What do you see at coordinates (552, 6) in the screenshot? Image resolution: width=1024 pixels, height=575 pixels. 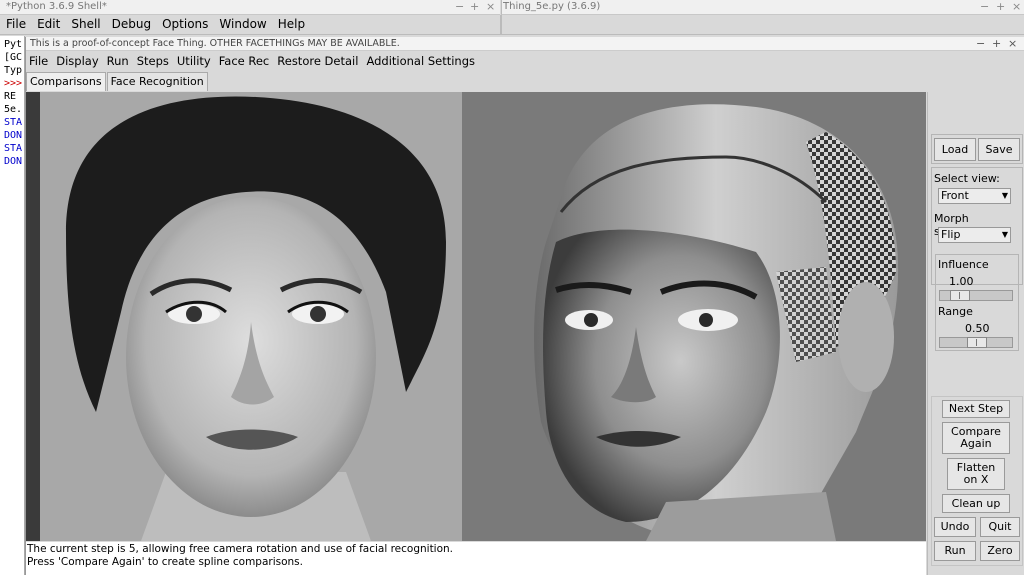 I see `editor-title: Thing_5e.py (3.6.9)` at bounding box center [552, 6].